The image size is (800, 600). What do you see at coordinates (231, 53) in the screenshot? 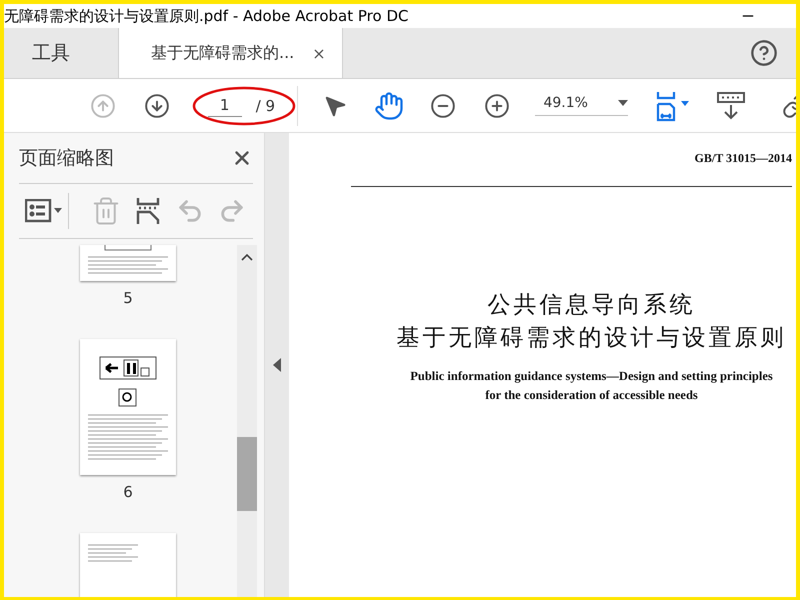
I see `tab: 基于无障碍需求的... ×` at bounding box center [231, 53].